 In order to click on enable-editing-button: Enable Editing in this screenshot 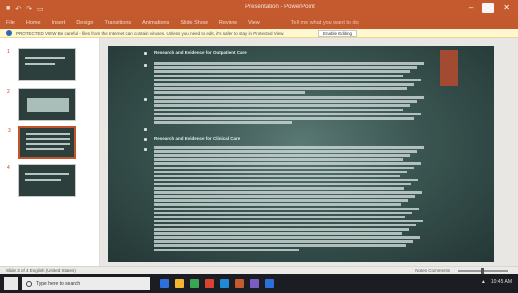, I will do `click(338, 33)`.